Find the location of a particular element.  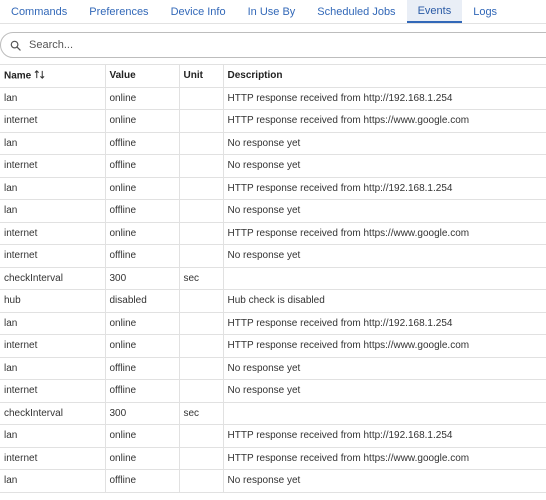

cell-value: disabled is located at coordinates (142, 301).